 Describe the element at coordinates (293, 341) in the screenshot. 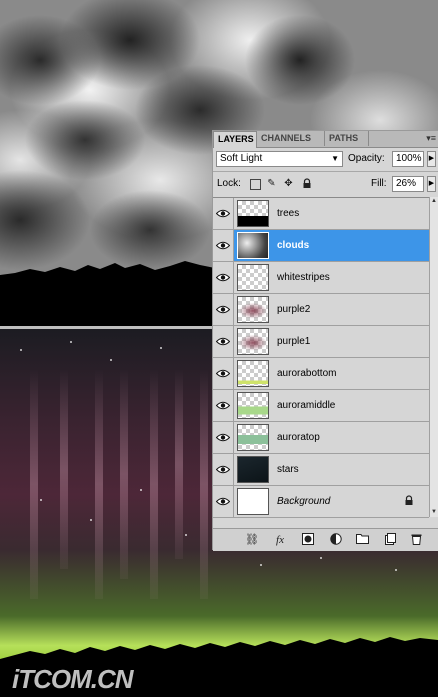

I see `layer-name: purple1` at that location.